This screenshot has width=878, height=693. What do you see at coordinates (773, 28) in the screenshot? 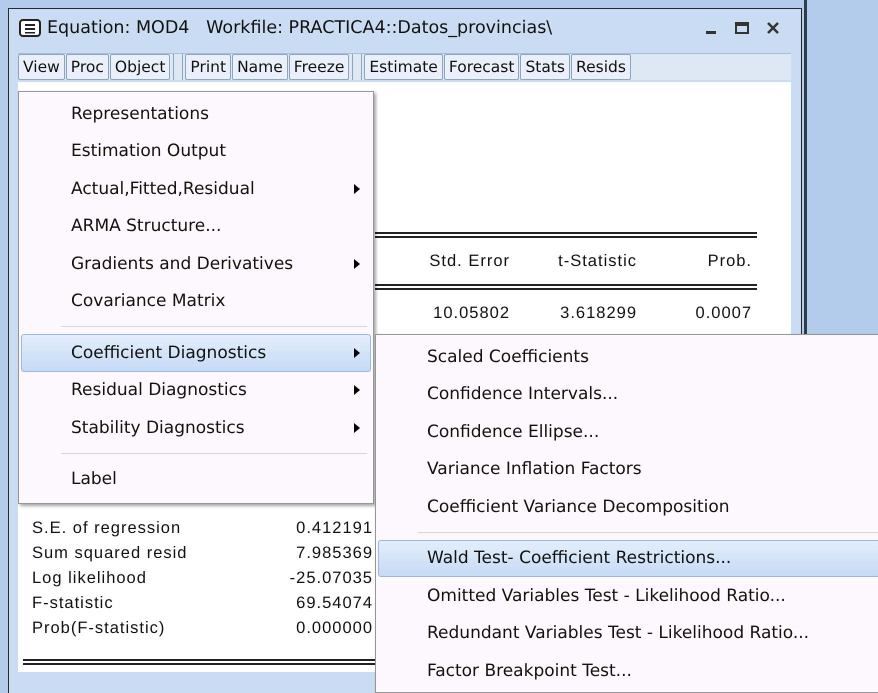
I see `close-icon` at bounding box center [773, 28].